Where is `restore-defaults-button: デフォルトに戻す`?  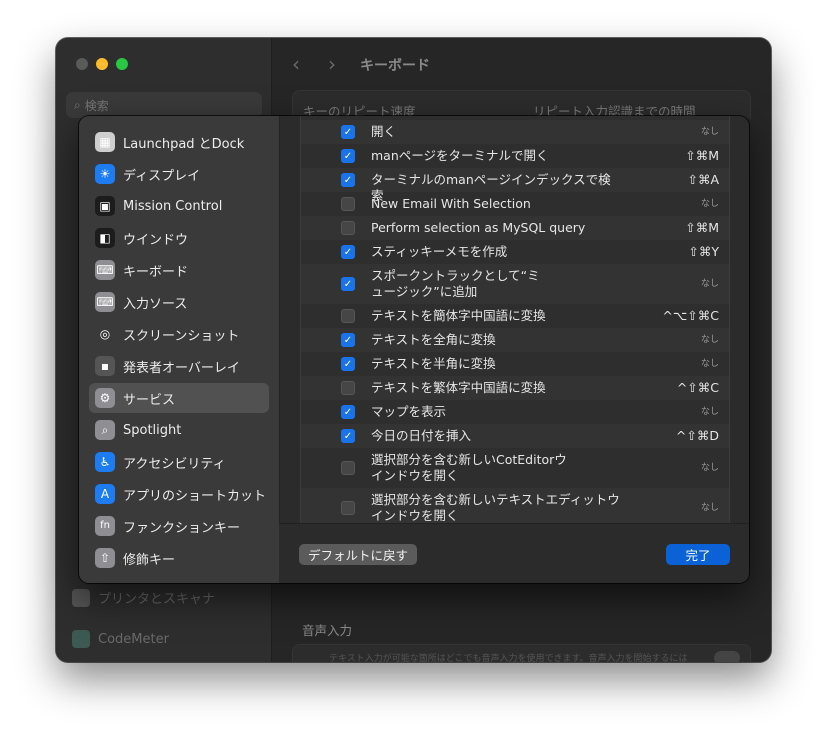 restore-defaults-button: デフォルトに戻す is located at coordinates (358, 554).